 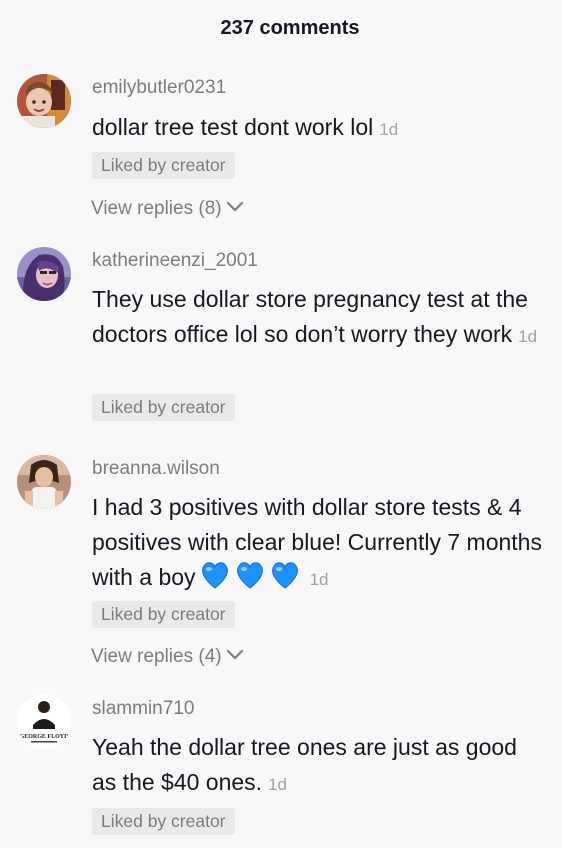 I want to click on avatar-logo-text: GEORGE FLOYD, so click(x=45, y=737).